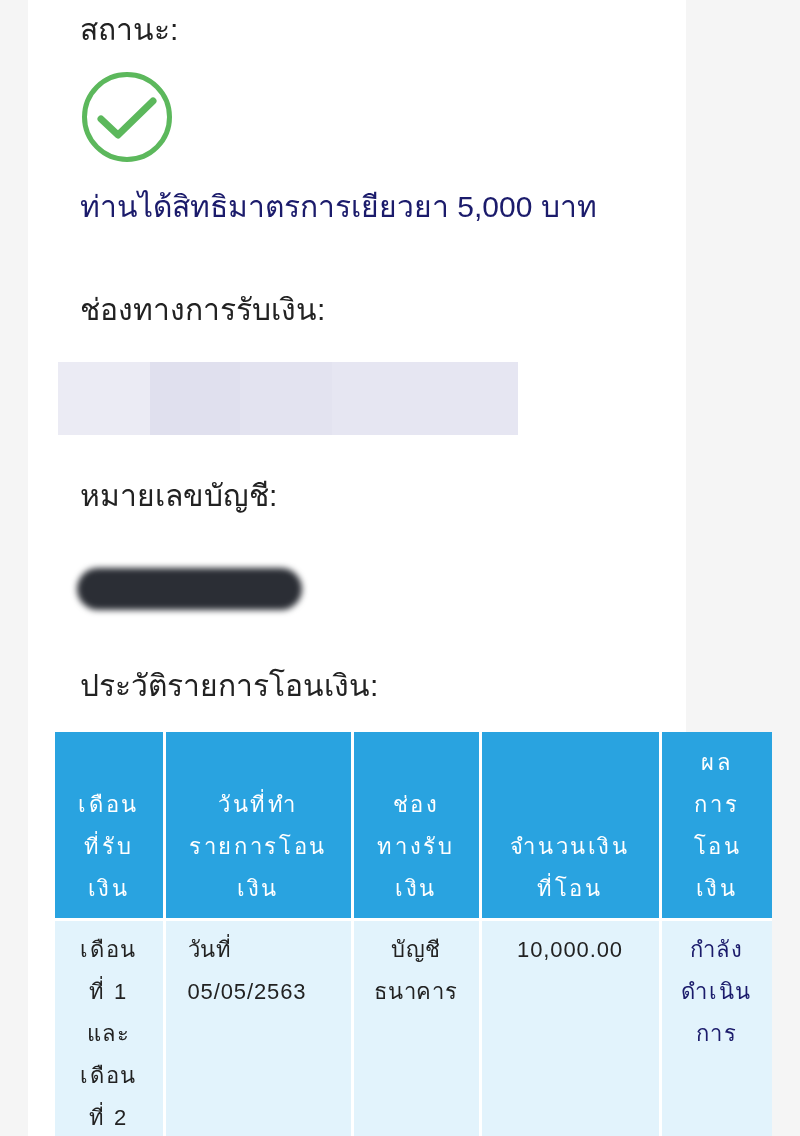  What do you see at coordinates (179, 496) in the screenshot?
I see `account-number-label: หมายเลขบัญชี:` at bounding box center [179, 496].